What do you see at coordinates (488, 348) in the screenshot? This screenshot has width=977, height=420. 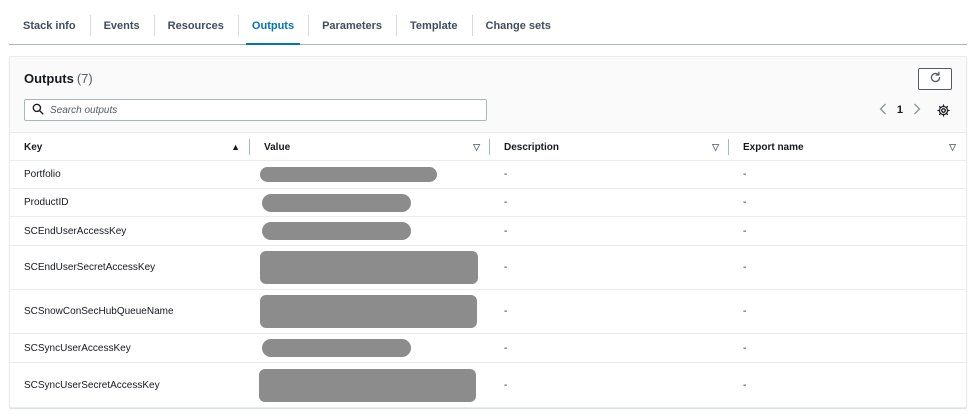 I see `table-row: SCSyncUserAccessKey - -` at bounding box center [488, 348].